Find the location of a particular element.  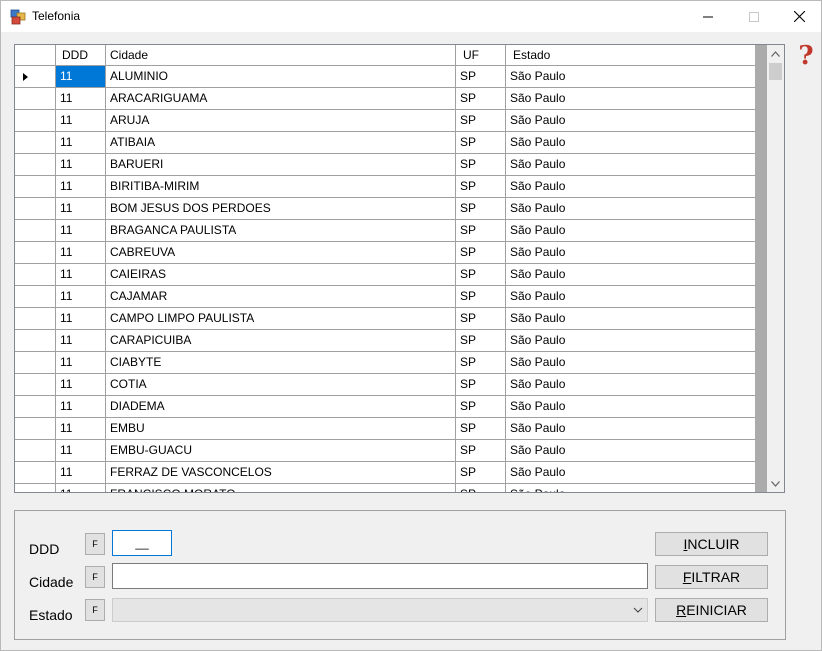

reiniciar-button: REINICIAR is located at coordinates (711, 610).